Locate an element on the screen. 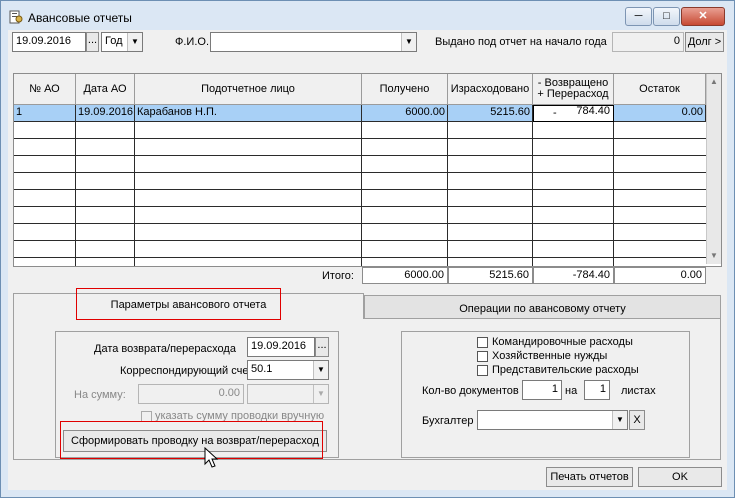 This screenshot has height=498, width=735. household-label: Хозяйственные нужды is located at coordinates (550, 356).